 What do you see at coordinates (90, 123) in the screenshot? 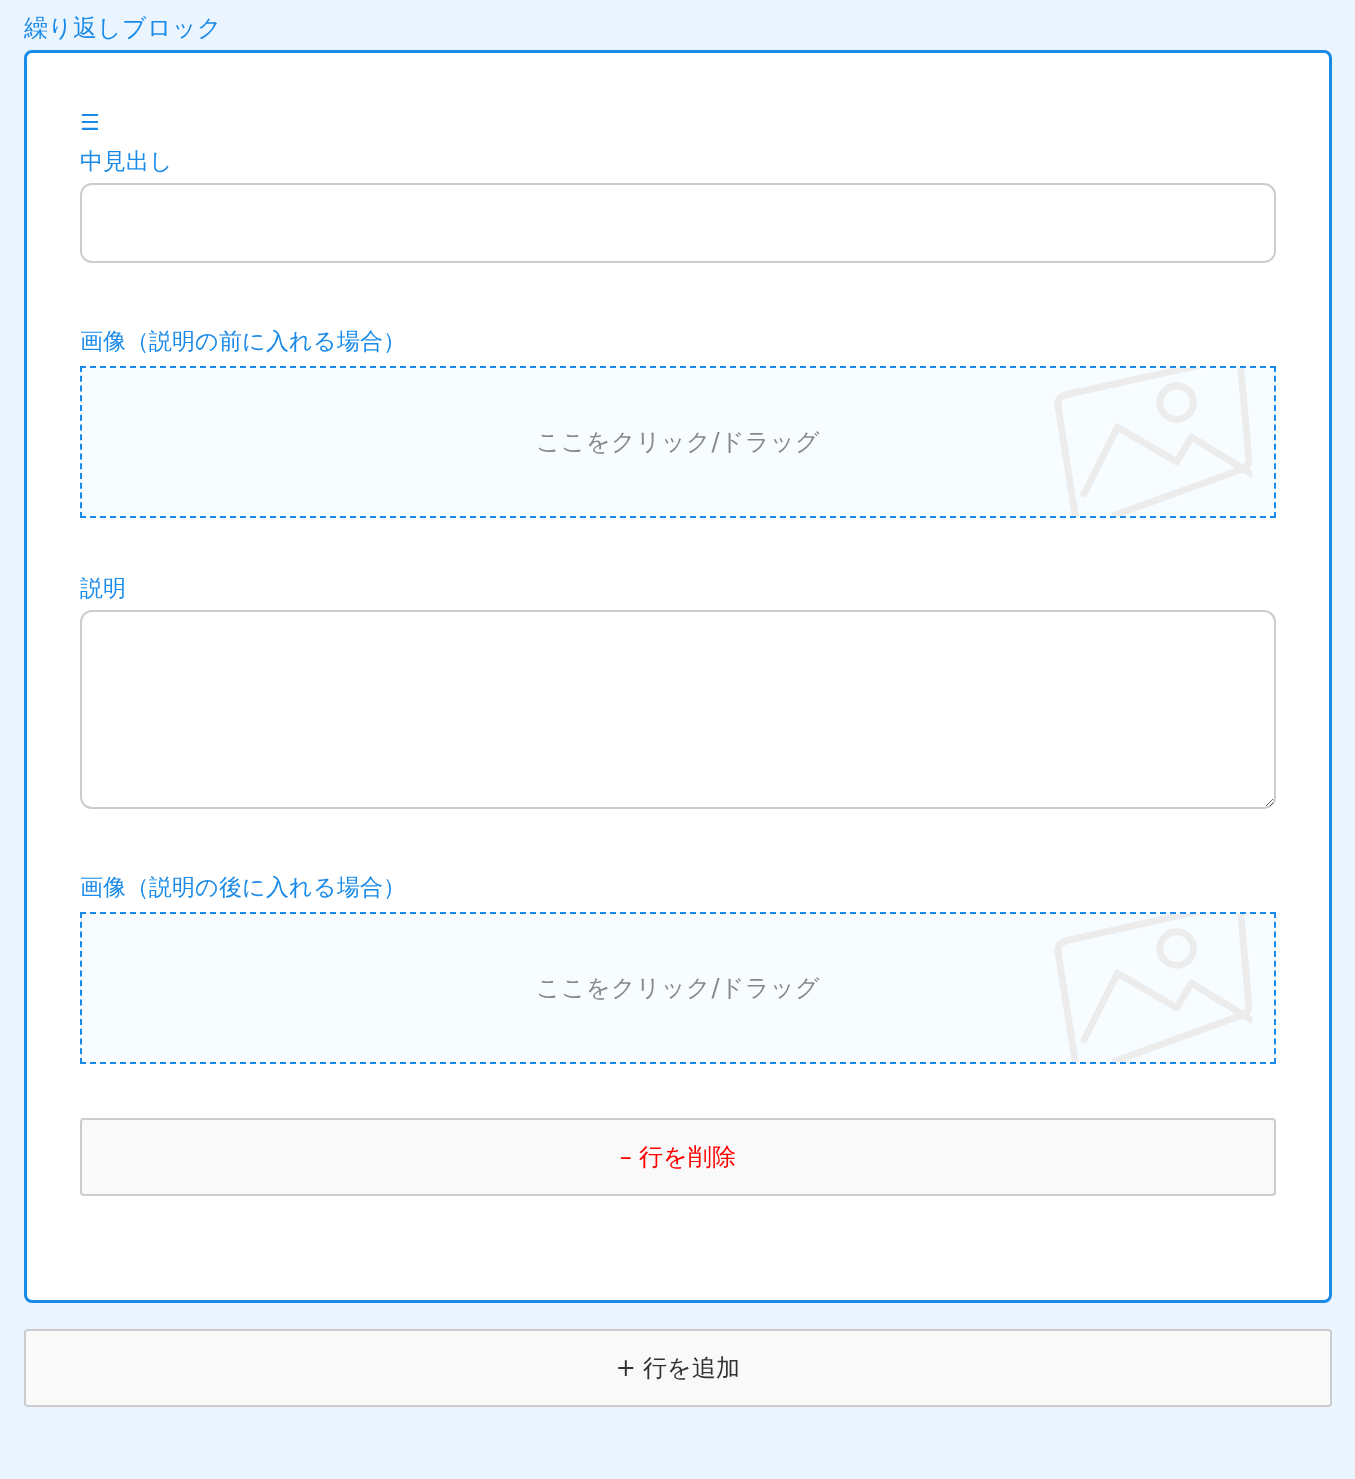
I see `drag-handle: ☰` at bounding box center [90, 123].